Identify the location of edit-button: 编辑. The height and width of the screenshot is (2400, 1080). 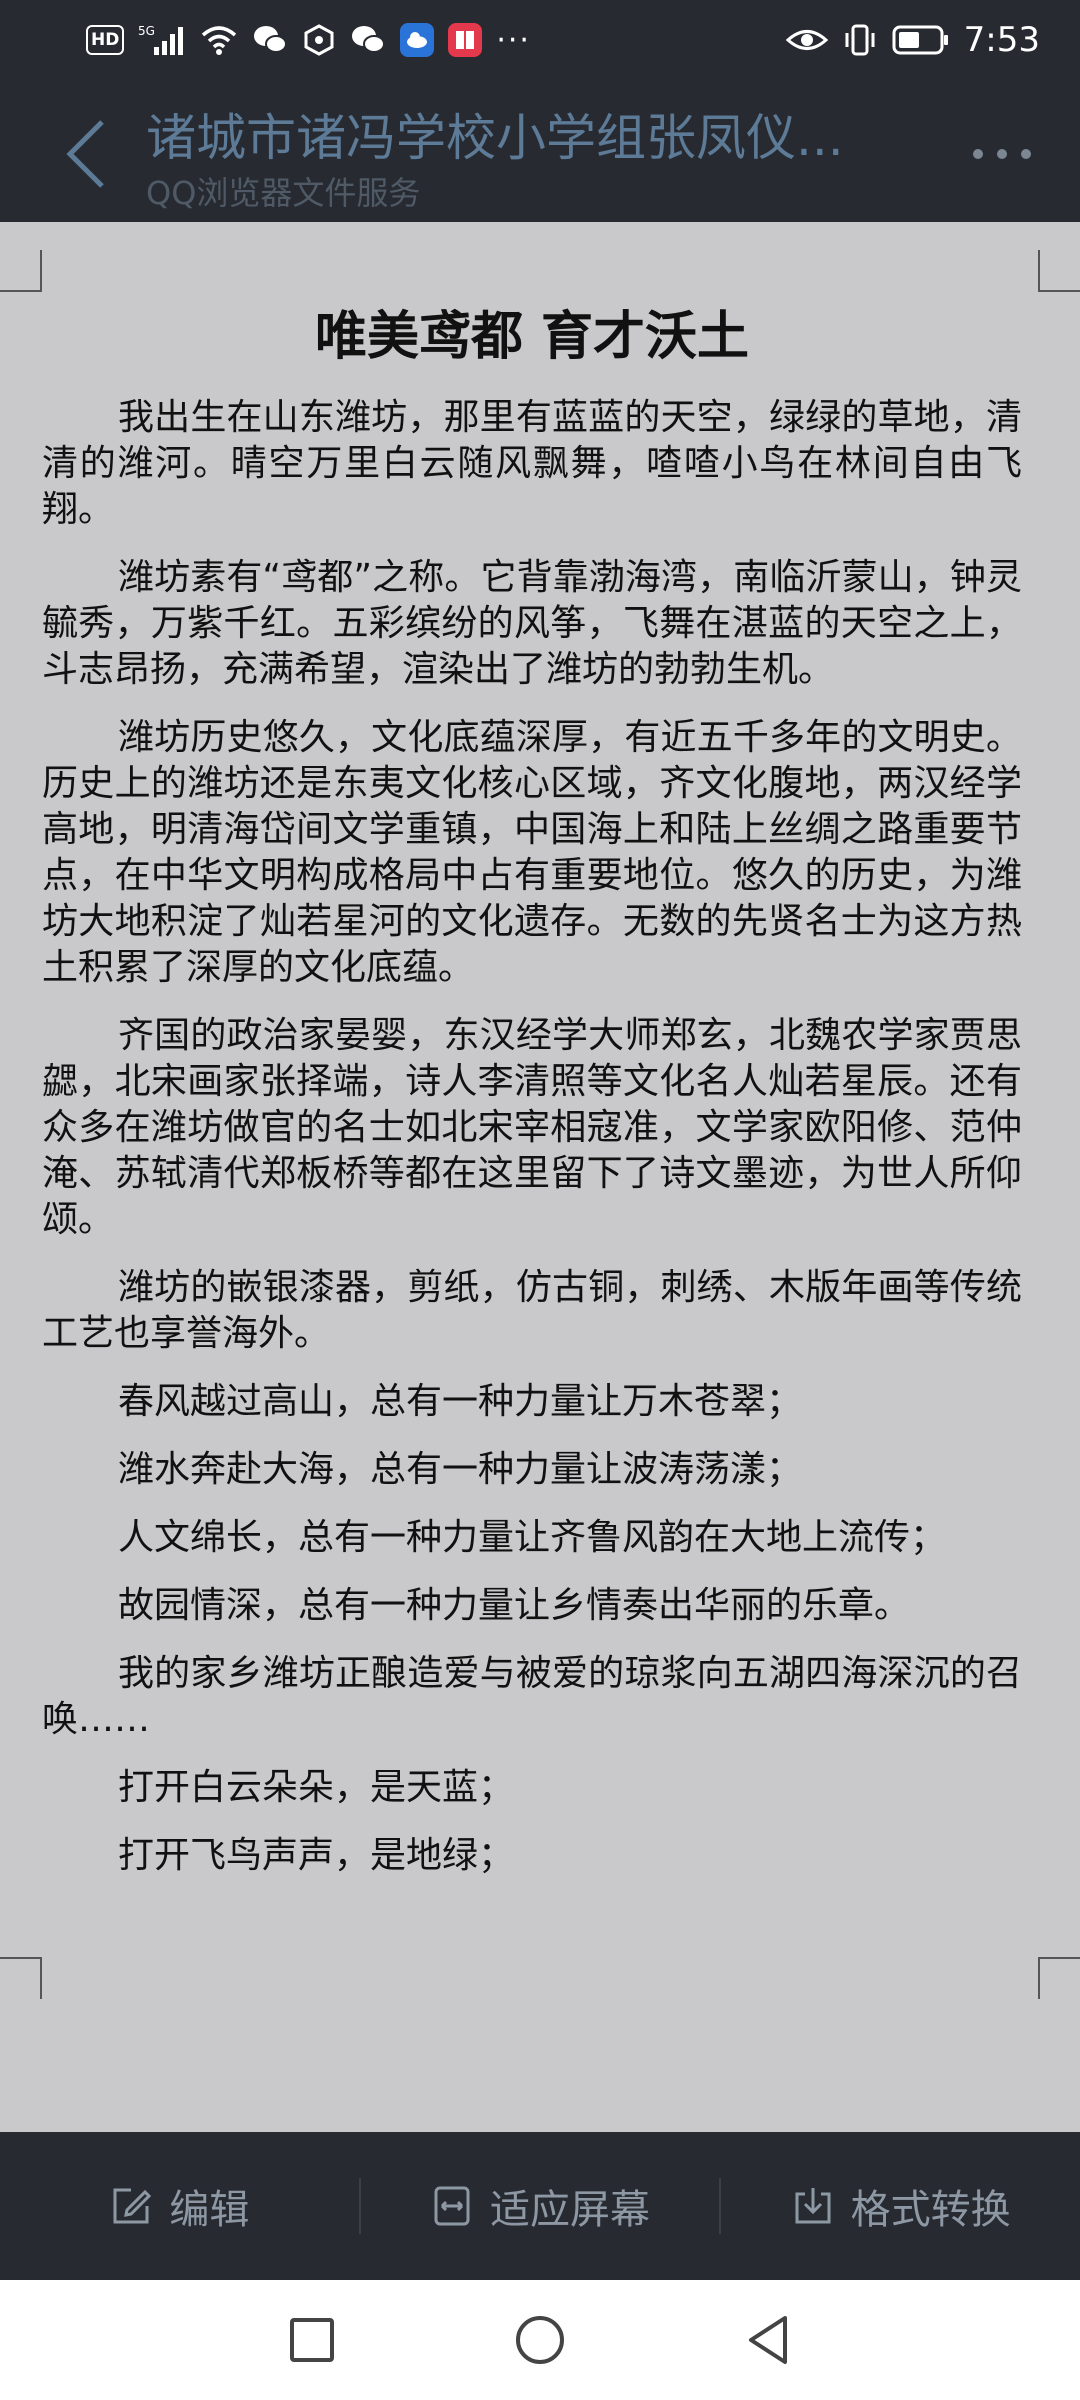
(179, 2206).